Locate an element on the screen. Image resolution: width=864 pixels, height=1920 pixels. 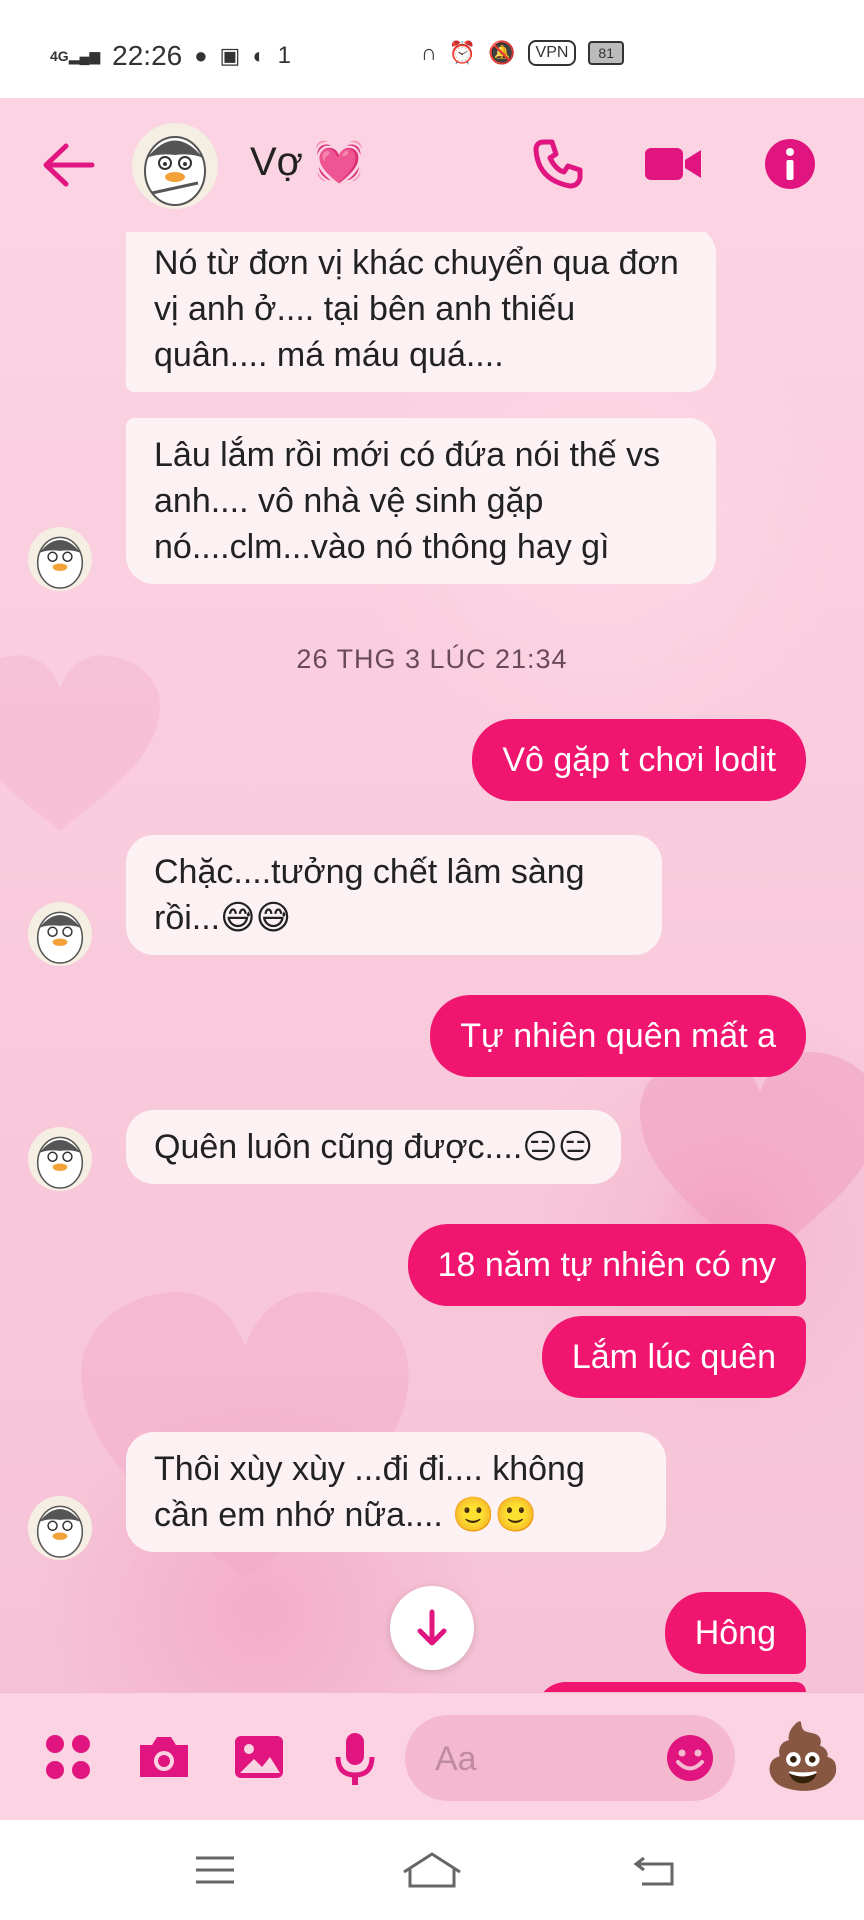
back-arrow-icon is located at coordinates (68, 165).